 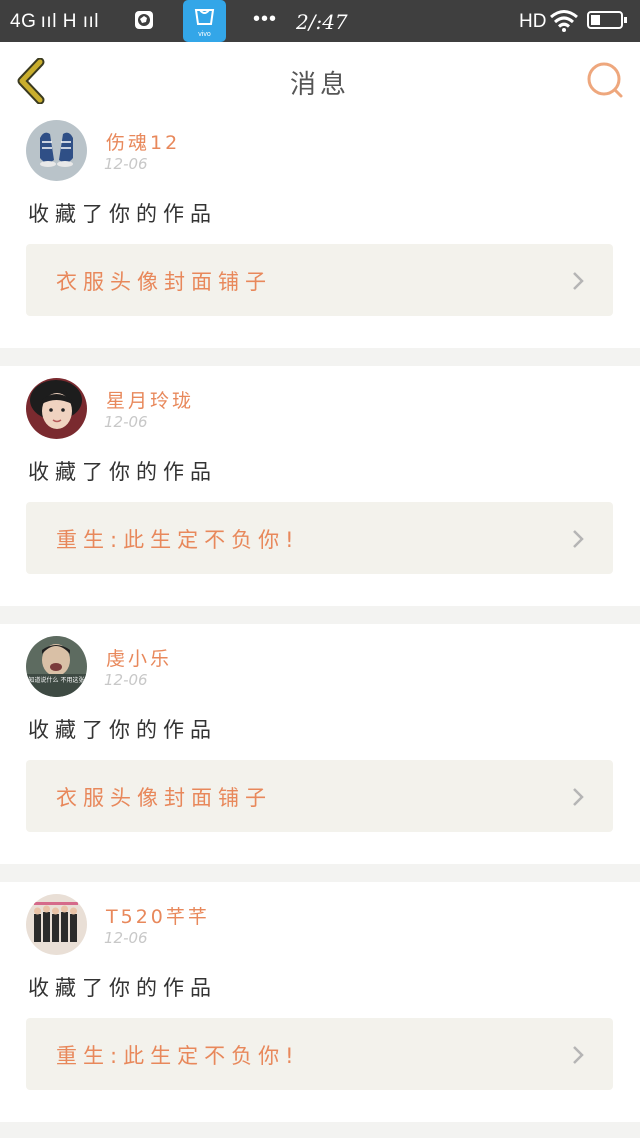 What do you see at coordinates (319, 85) in the screenshot?
I see `page-title: 消息` at bounding box center [319, 85].